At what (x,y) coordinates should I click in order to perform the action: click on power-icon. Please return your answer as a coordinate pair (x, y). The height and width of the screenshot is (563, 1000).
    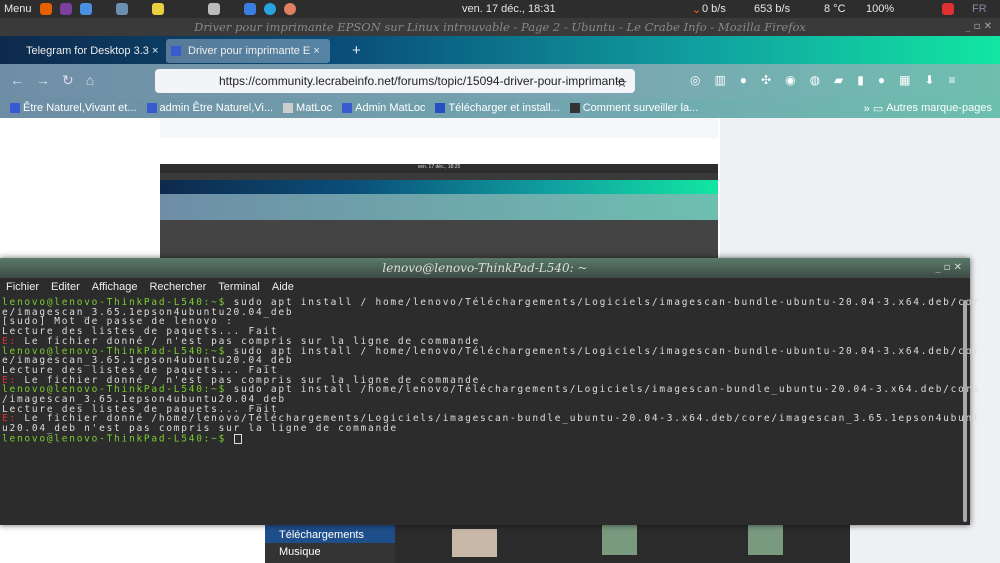
    Looking at the image, I should click on (948, 9).